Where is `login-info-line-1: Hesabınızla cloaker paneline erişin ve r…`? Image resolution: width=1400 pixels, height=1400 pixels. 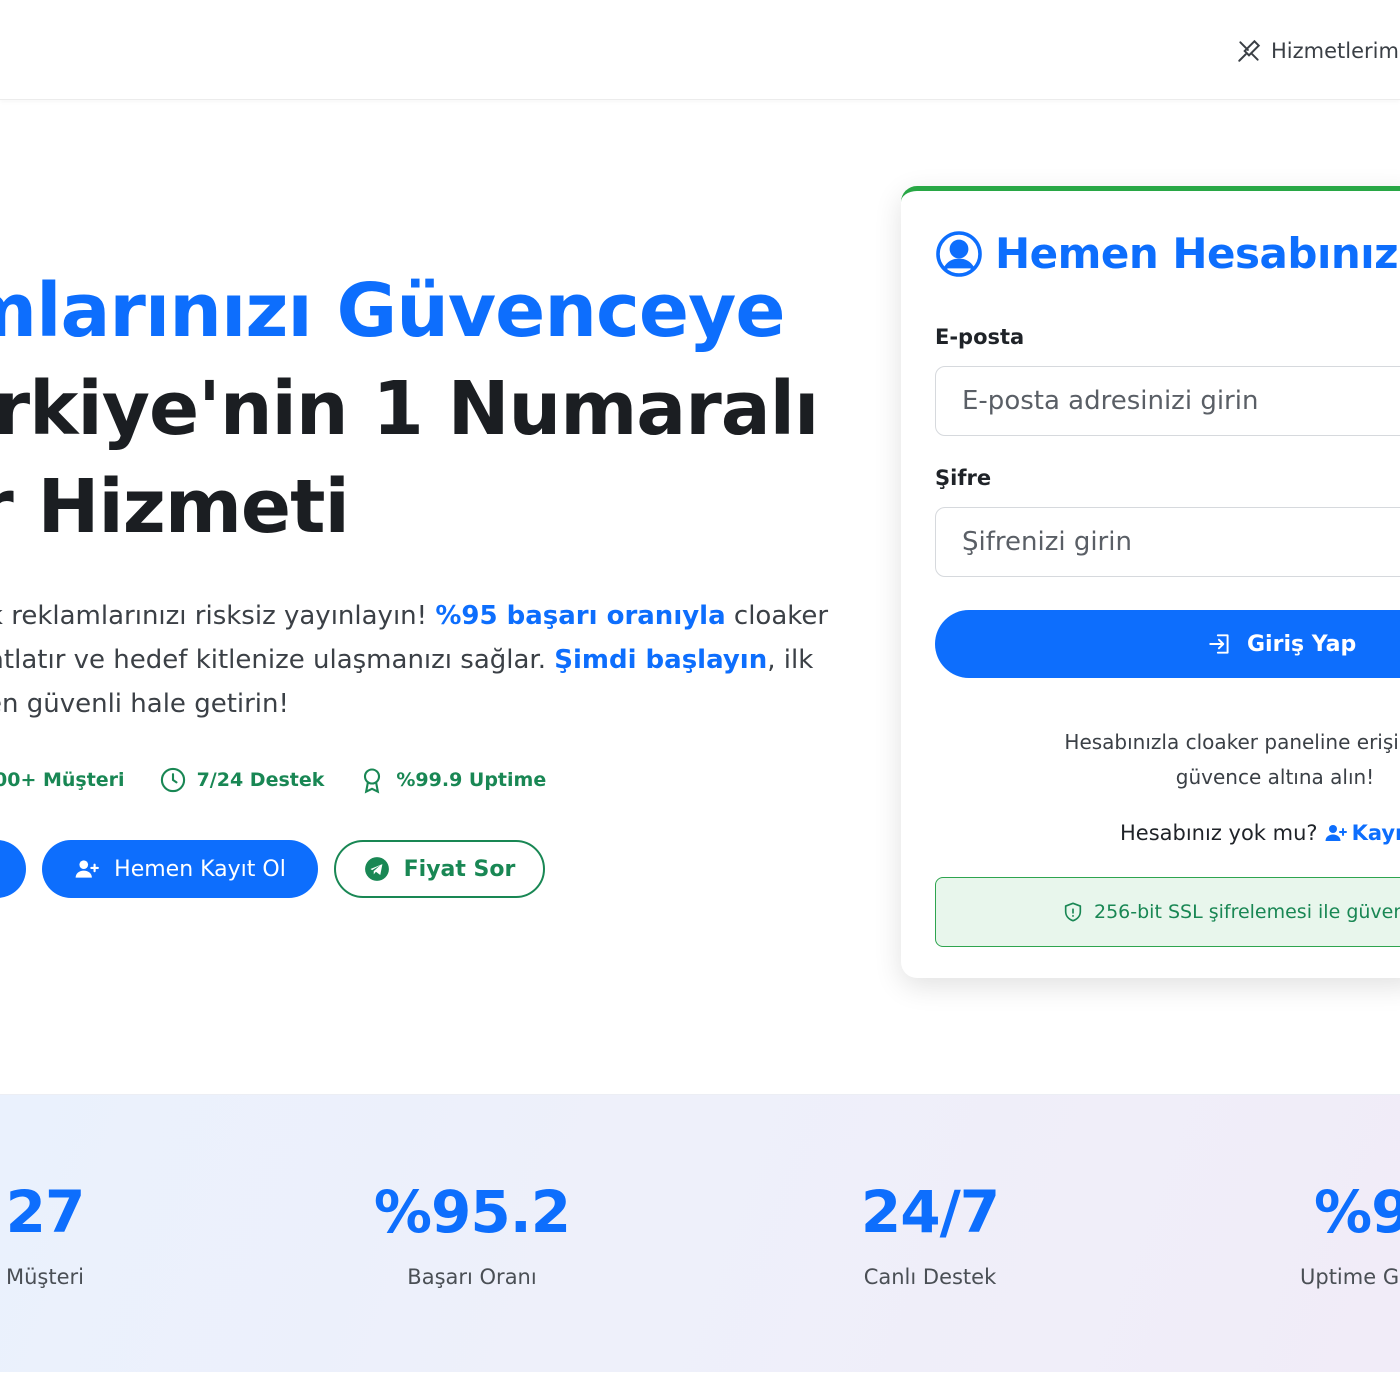 login-info-line-1: Hesabınızla cloaker paneline erişin ve r… is located at coordinates (1232, 742).